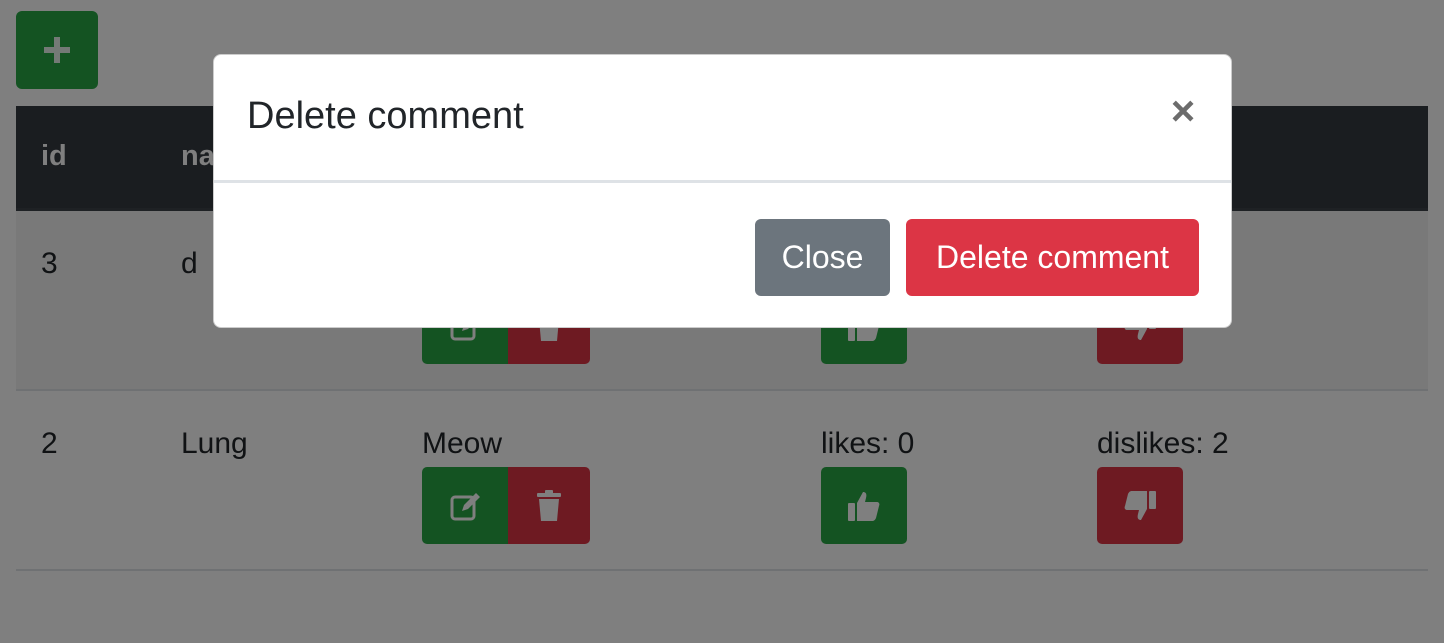 The height and width of the screenshot is (643, 1444). What do you see at coordinates (385, 116) in the screenshot?
I see `modal-title: Delete comment` at bounding box center [385, 116].